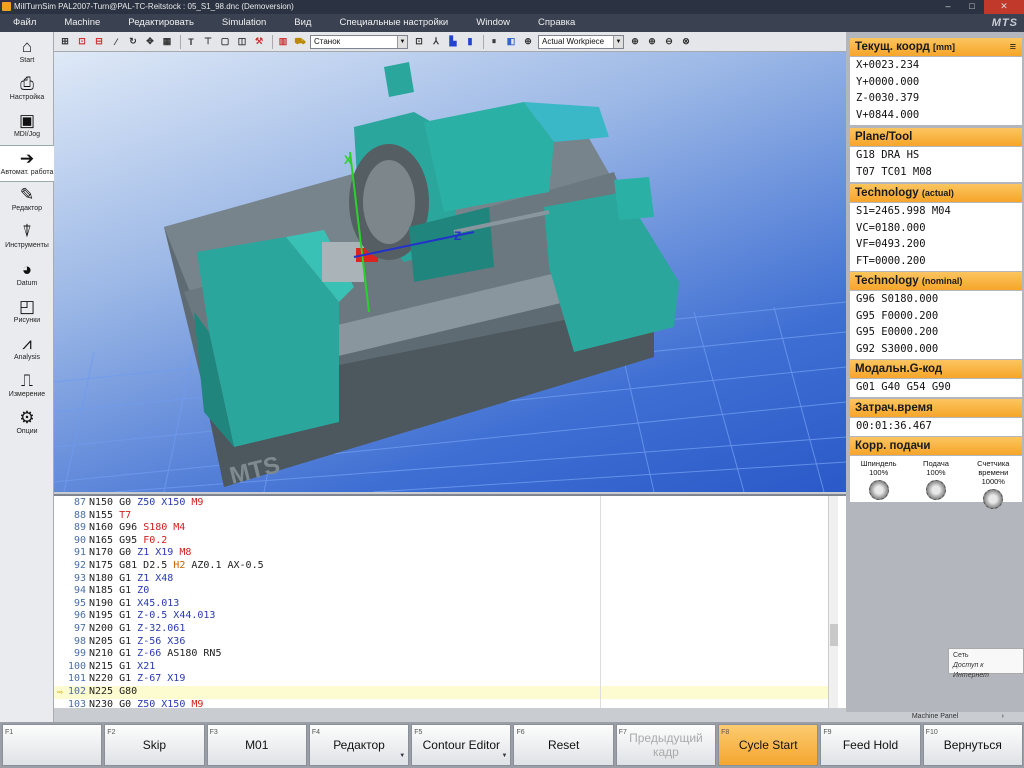 This screenshot has height=768, width=1024. What do you see at coordinates (936, 388) in the screenshot?
I see `modal-body: G01 G40 G54 G90` at bounding box center [936, 388].